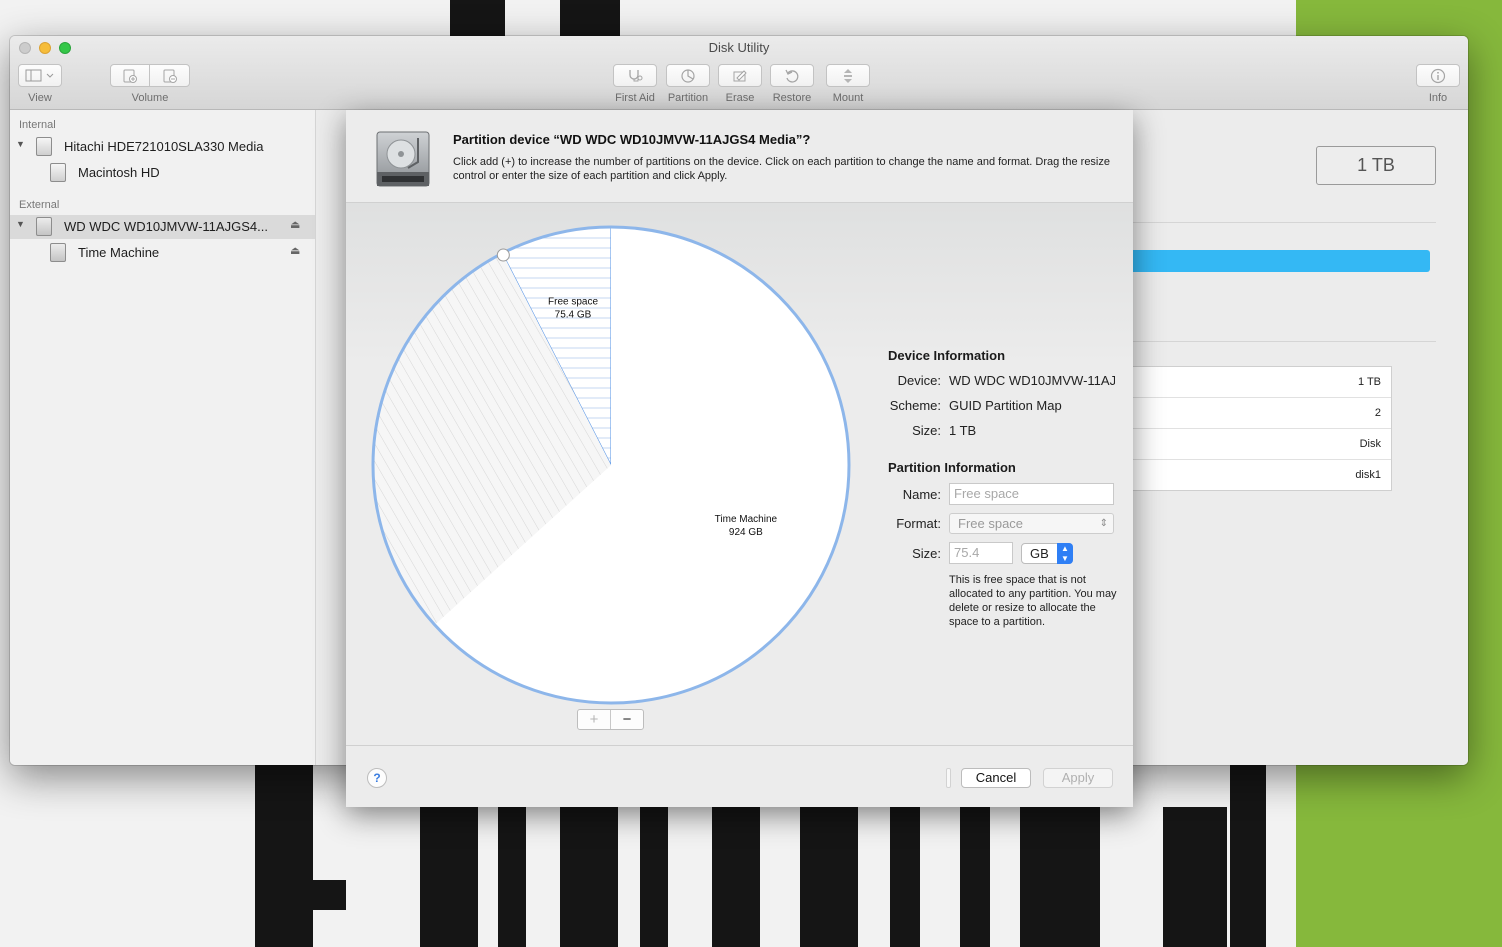 The height and width of the screenshot is (947, 1502). I want to click on internal-disk-icon, so click(44, 146).